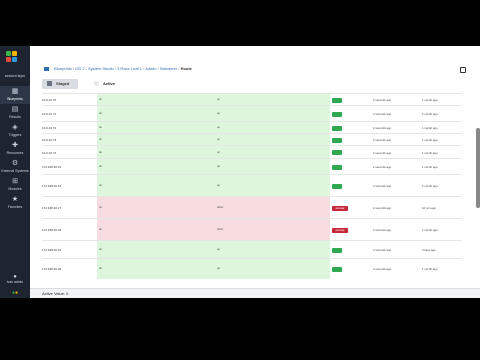 Image resolution: width=480 pixels, height=360 pixels. I want to click on breadcrumb-item: OD 2, so click(79, 68).